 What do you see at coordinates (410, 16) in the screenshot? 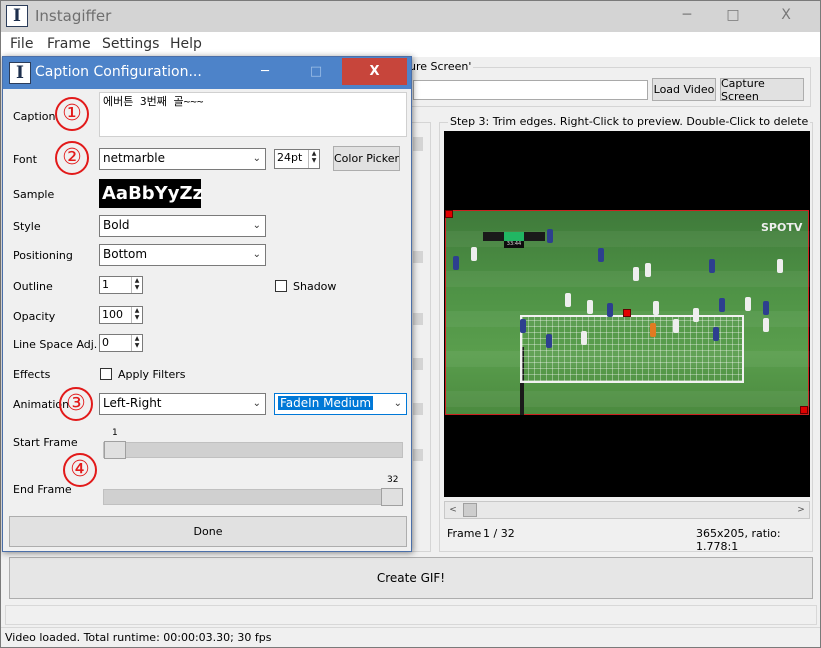
I see `main-titlebar: I Instagiffer ─ □ X` at bounding box center [410, 16].